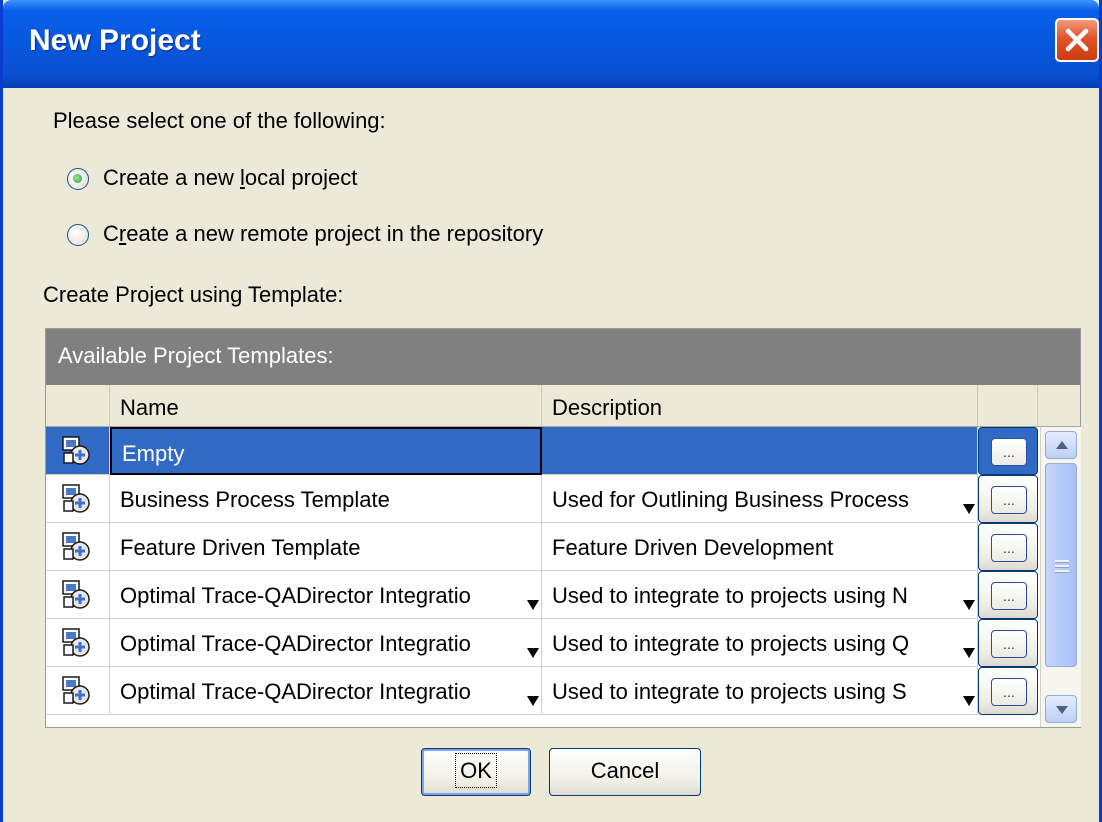 This screenshot has height=822, width=1102. I want to click on close-button, so click(1077, 40).